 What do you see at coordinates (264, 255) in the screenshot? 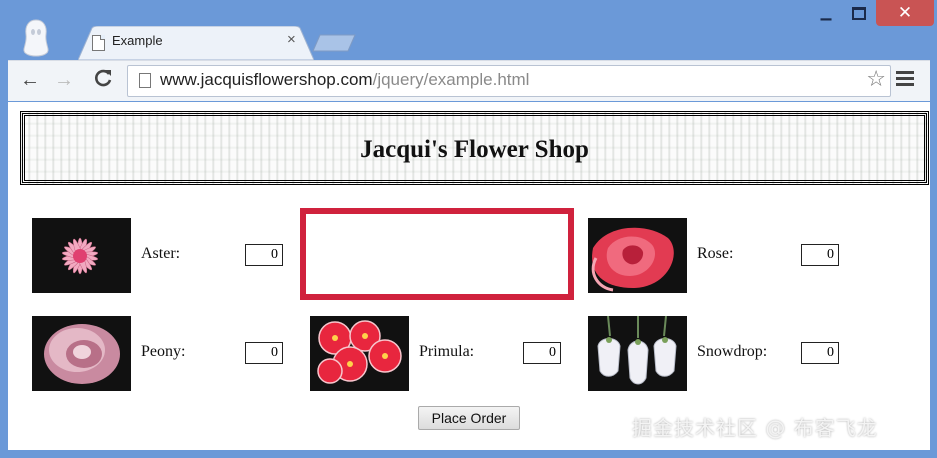
I see `aster-quantity-input: 0` at bounding box center [264, 255].